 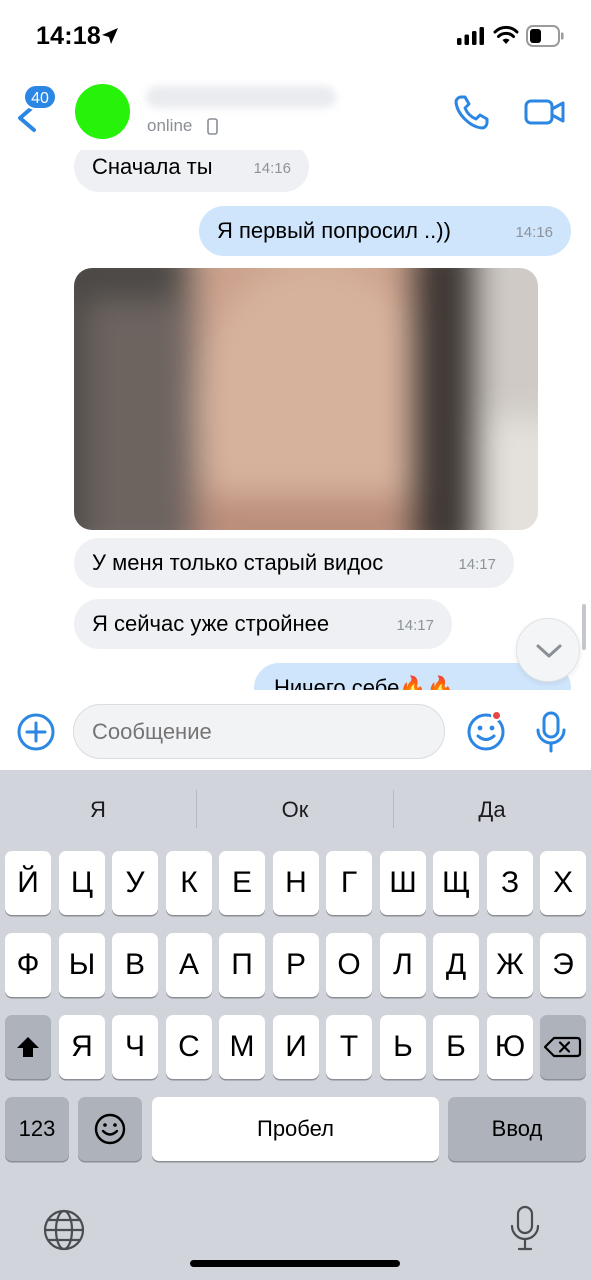 I want to click on suggestion-1: Я, so click(x=98, y=810).